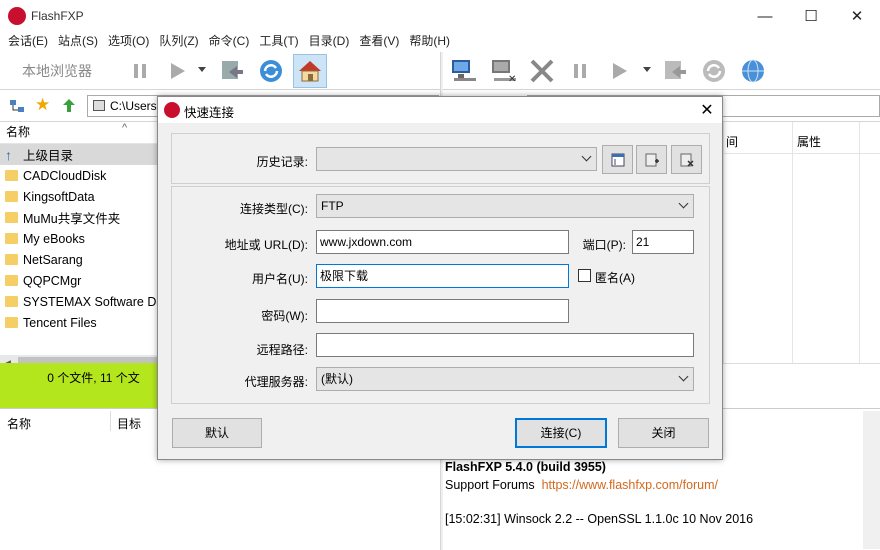 The height and width of the screenshot is (550, 880). I want to click on list-item: Tencent Files, so click(78, 322).